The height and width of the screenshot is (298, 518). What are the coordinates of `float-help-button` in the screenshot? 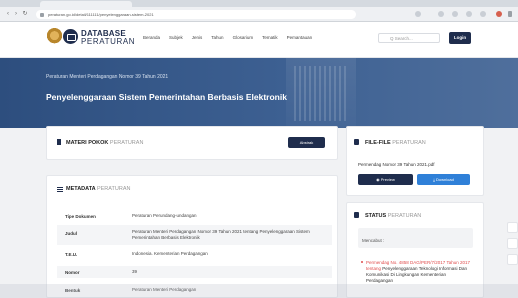 It's located at (512, 259).